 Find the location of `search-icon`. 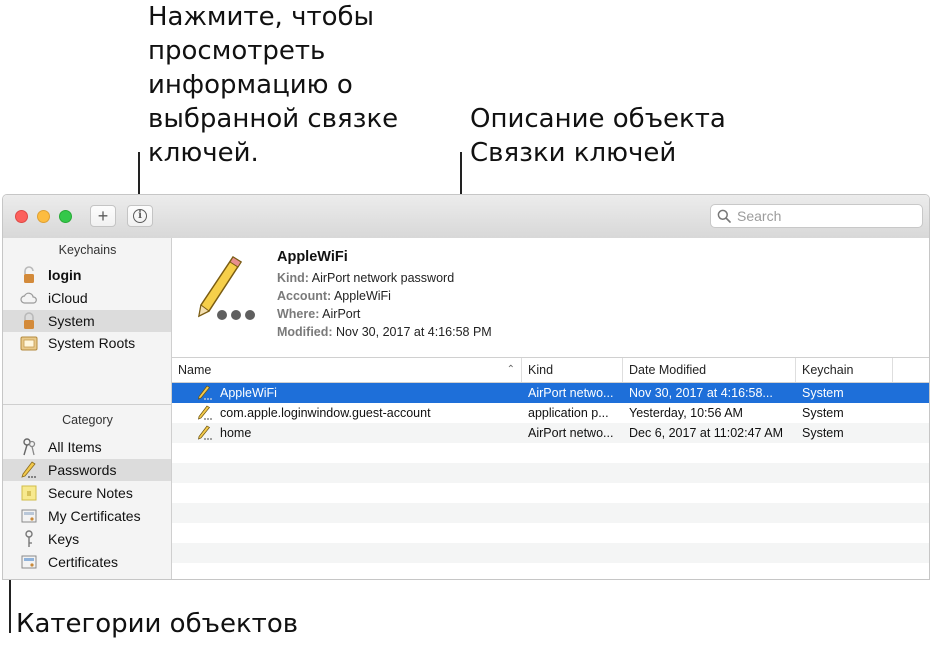

search-icon is located at coordinates (724, 216).